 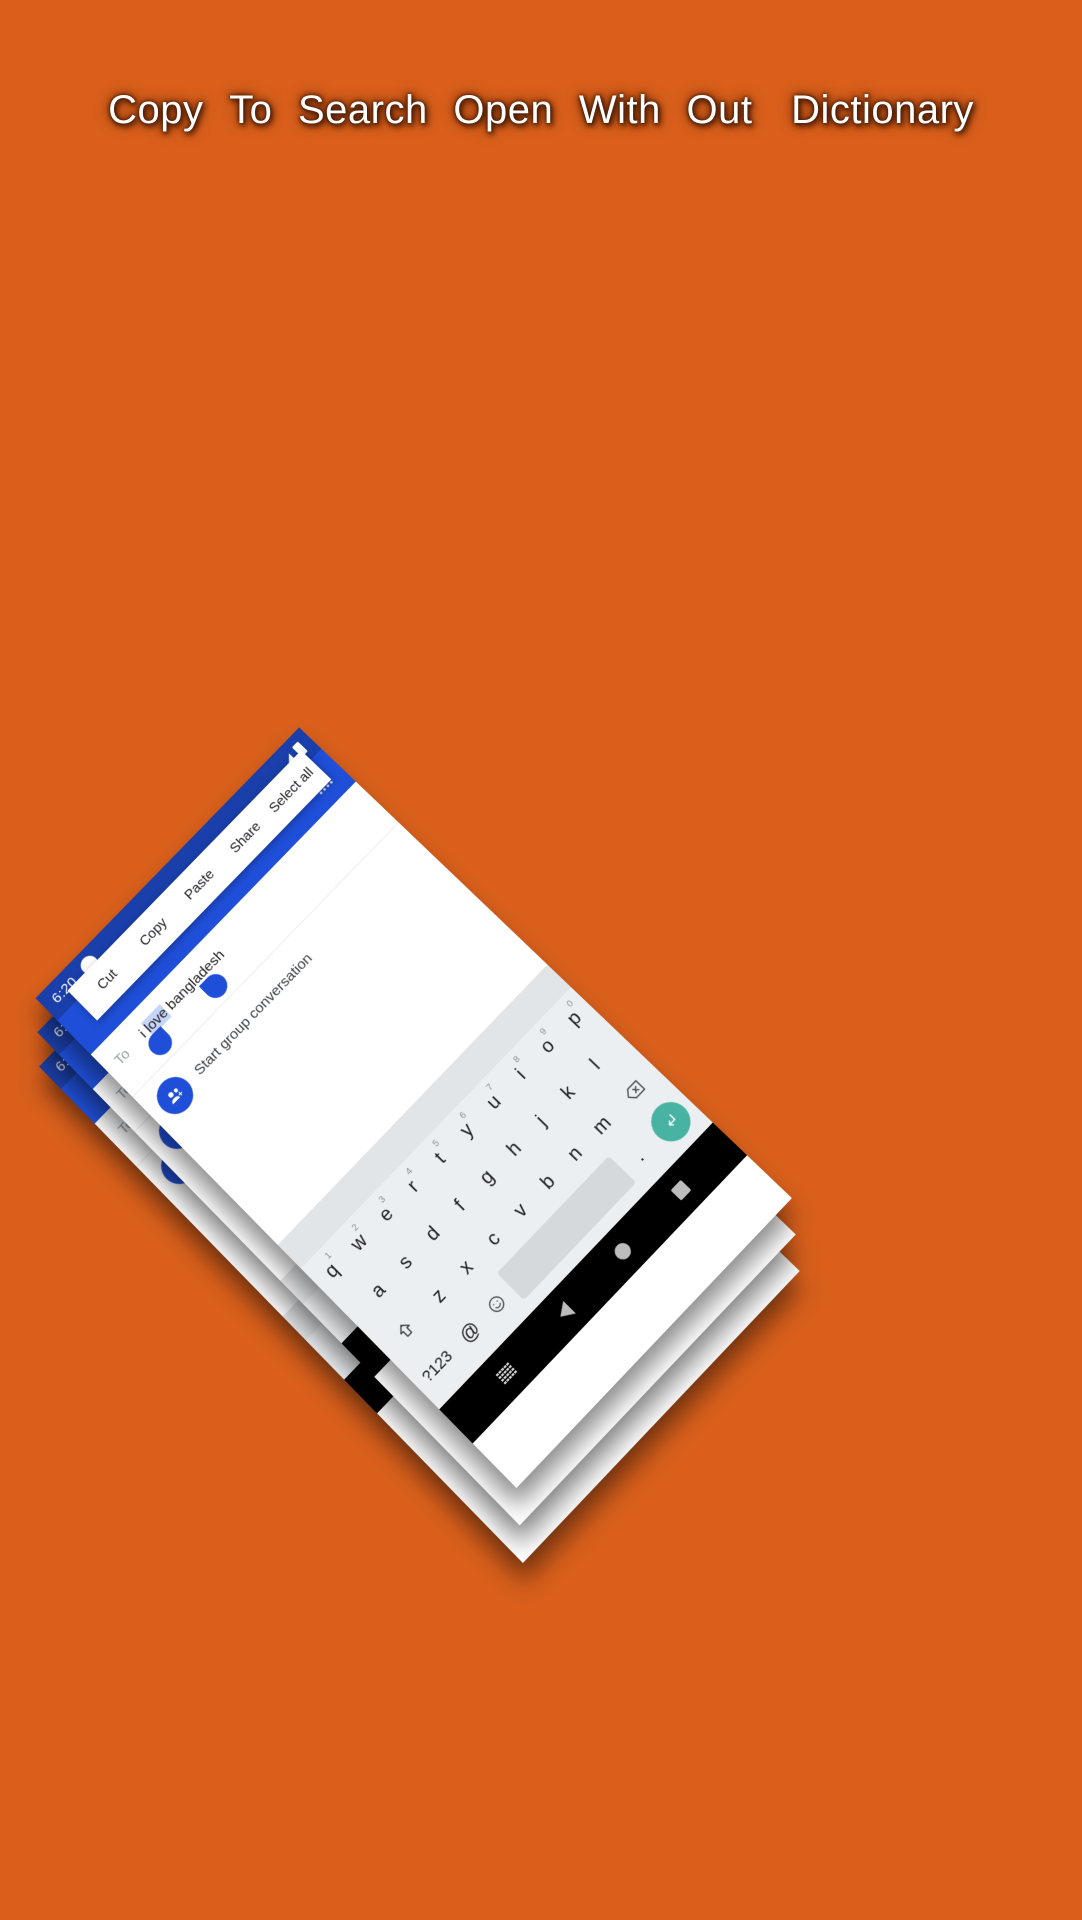 What do you see at coordinates (438, 1295) in the screenshot?
I see `key-z-label: z` at bounding box center [438, 1295].